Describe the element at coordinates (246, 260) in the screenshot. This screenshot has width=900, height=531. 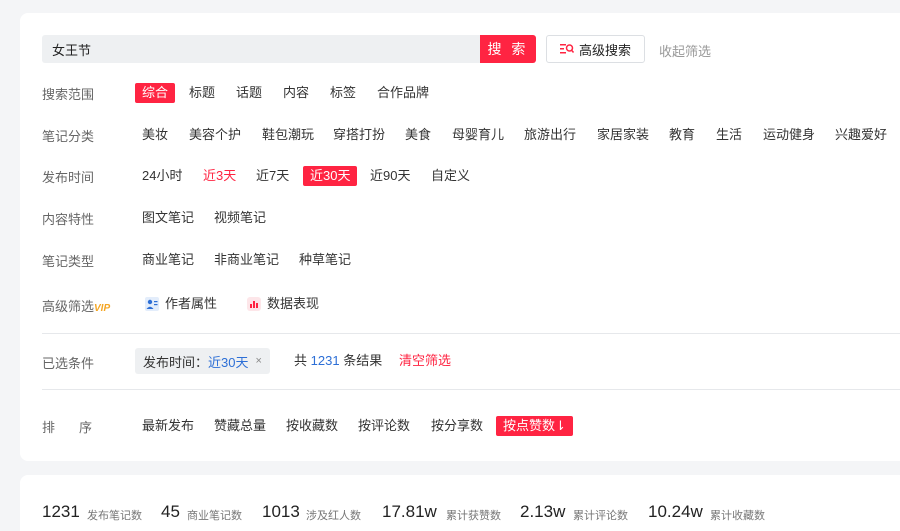
I see `type-option-noncommercial: 非商业笔记` at that location.